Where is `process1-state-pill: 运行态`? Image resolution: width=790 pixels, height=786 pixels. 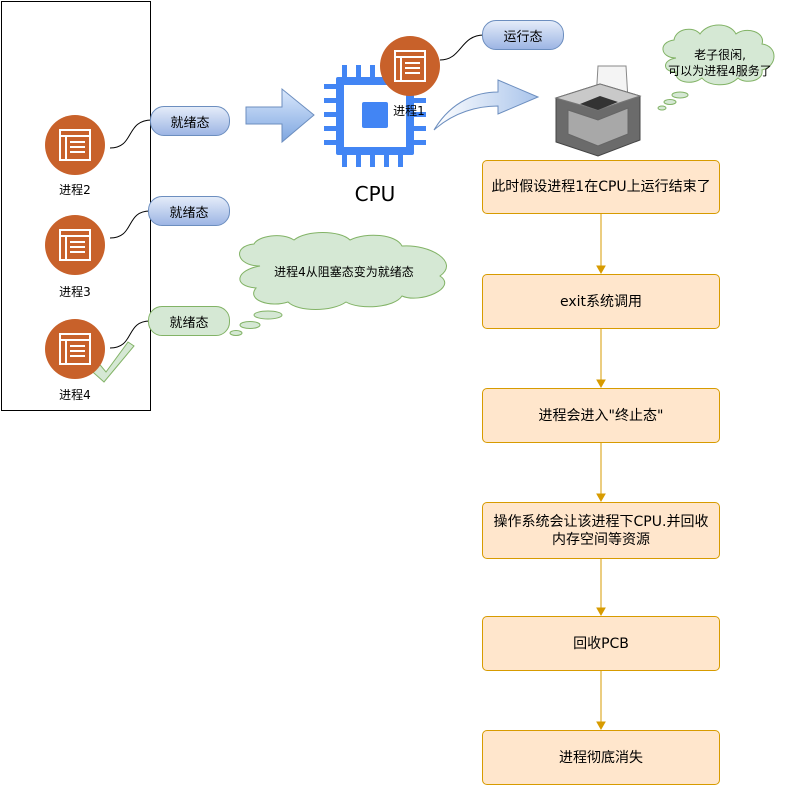 process1-state-pill: 运行态 is located at coordinates (523, 35).